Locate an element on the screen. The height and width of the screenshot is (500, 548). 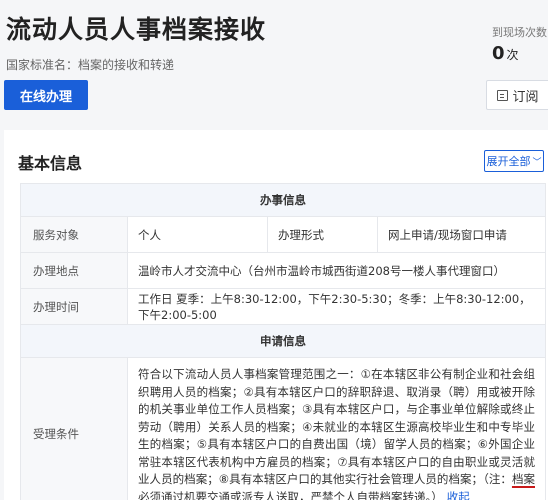
collapse-link: 收起 is located at coordinates (458, 495).